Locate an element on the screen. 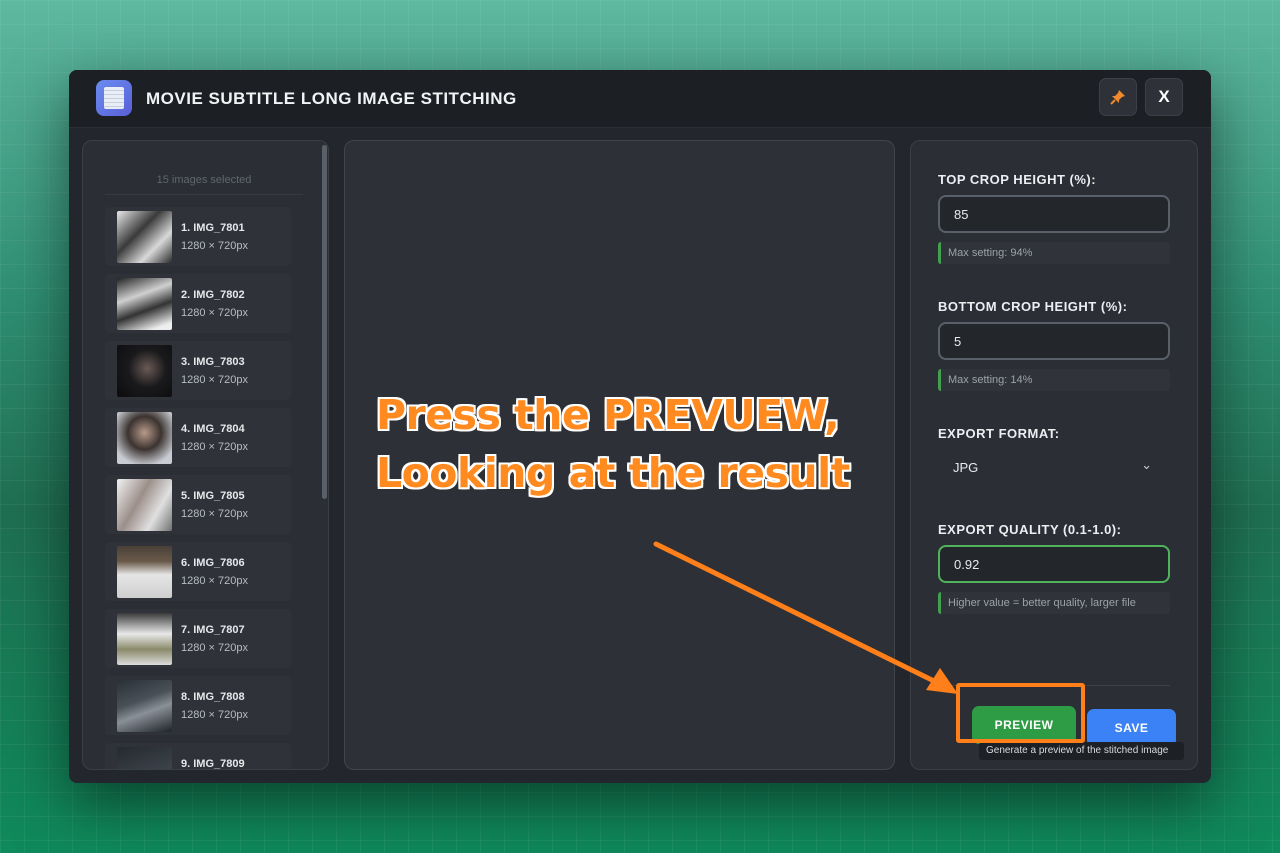 The height and width of the screenshot is (853, 1280). image-name: 1. IMG_7801 is located at coordinates (213, 228).